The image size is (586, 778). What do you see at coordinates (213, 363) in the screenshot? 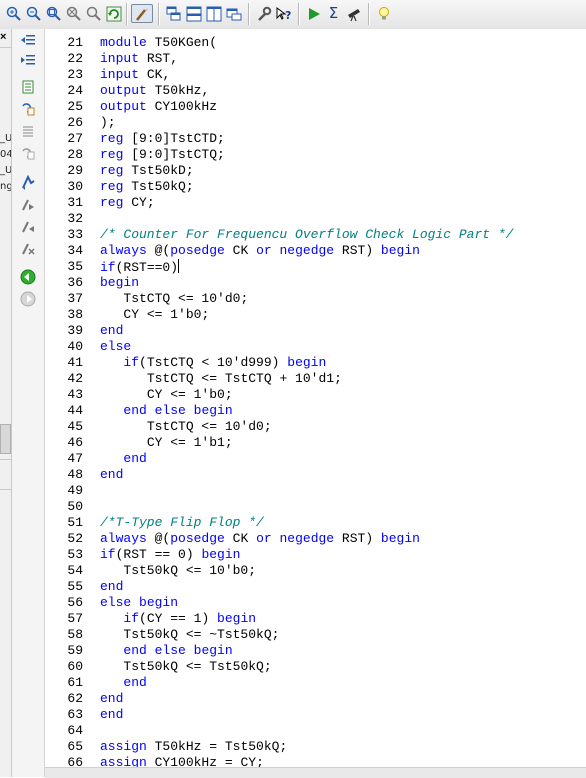
I see `code-line: if(TstCTQ < 10'd999) begin` at bounding box center [213, 363].